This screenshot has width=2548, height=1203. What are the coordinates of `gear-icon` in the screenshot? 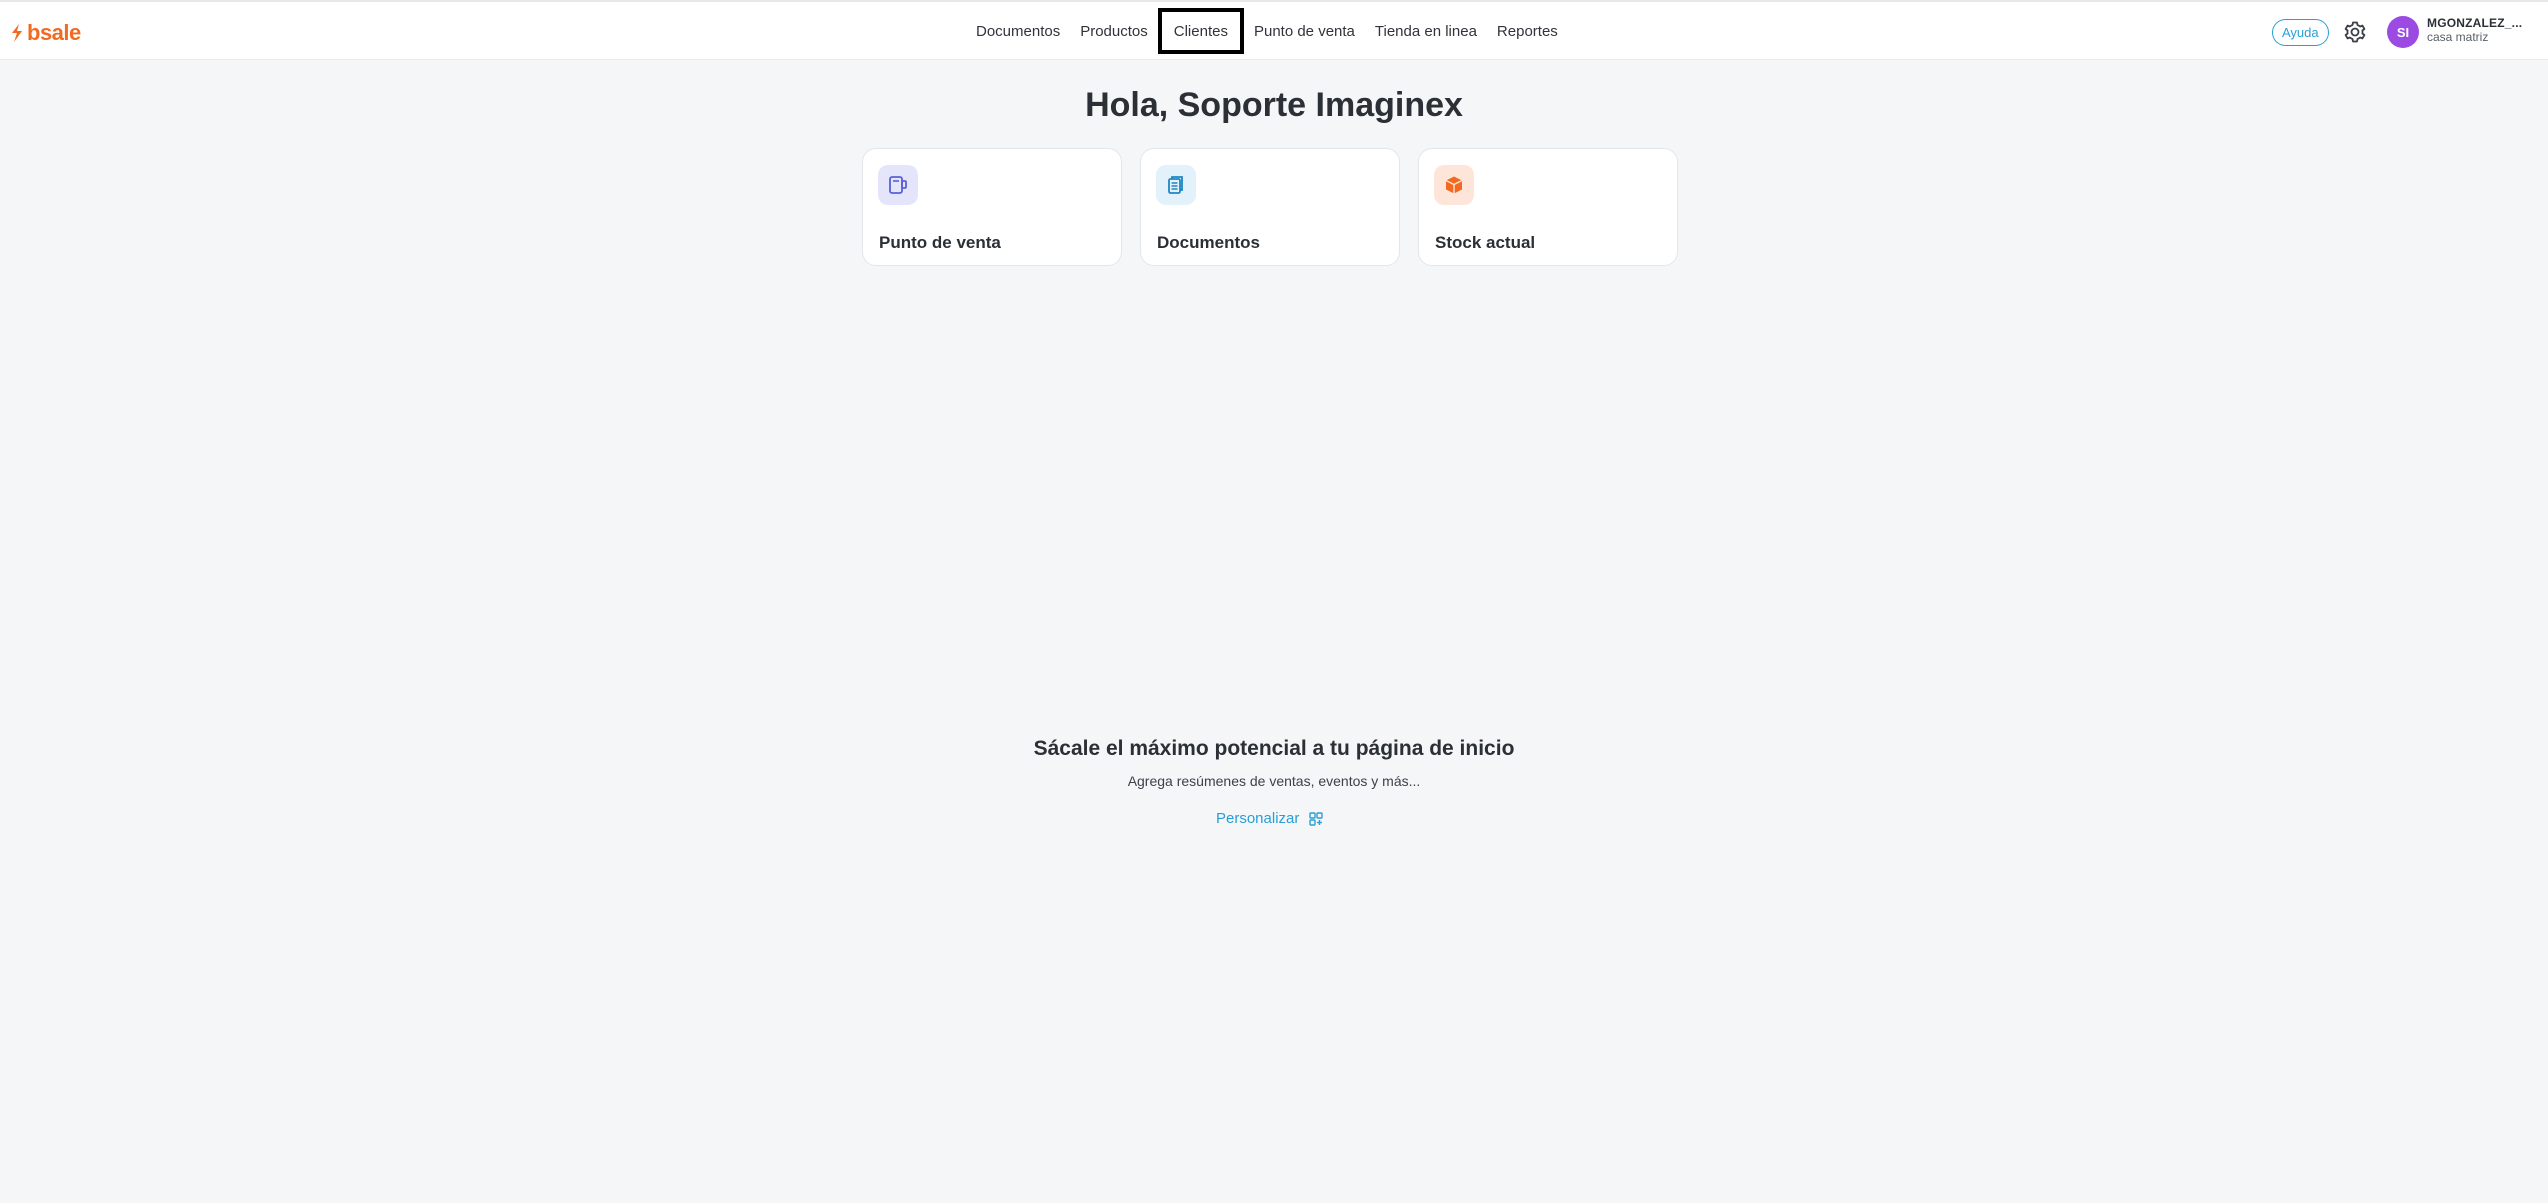 It's located at (2355, 32).